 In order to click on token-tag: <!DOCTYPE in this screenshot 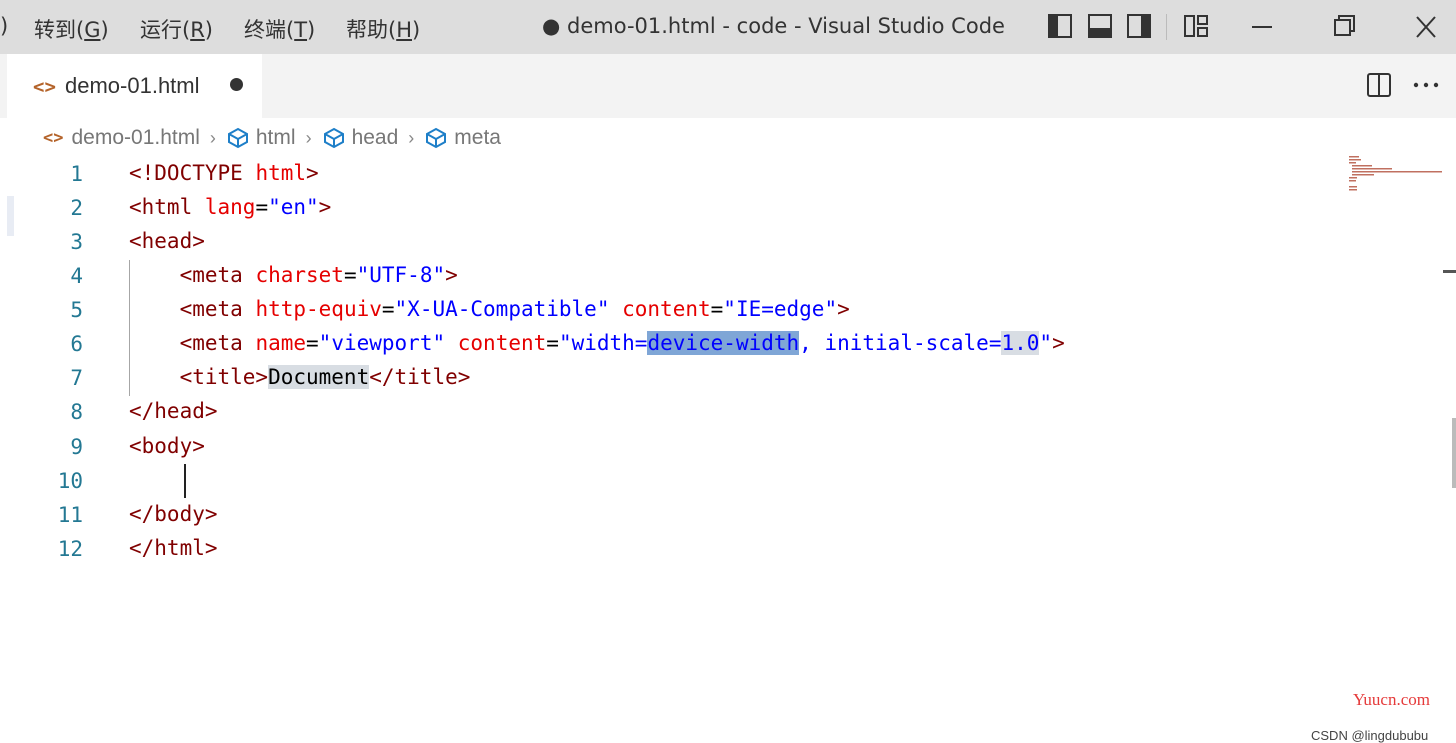, I will do `click(192, 173)`.